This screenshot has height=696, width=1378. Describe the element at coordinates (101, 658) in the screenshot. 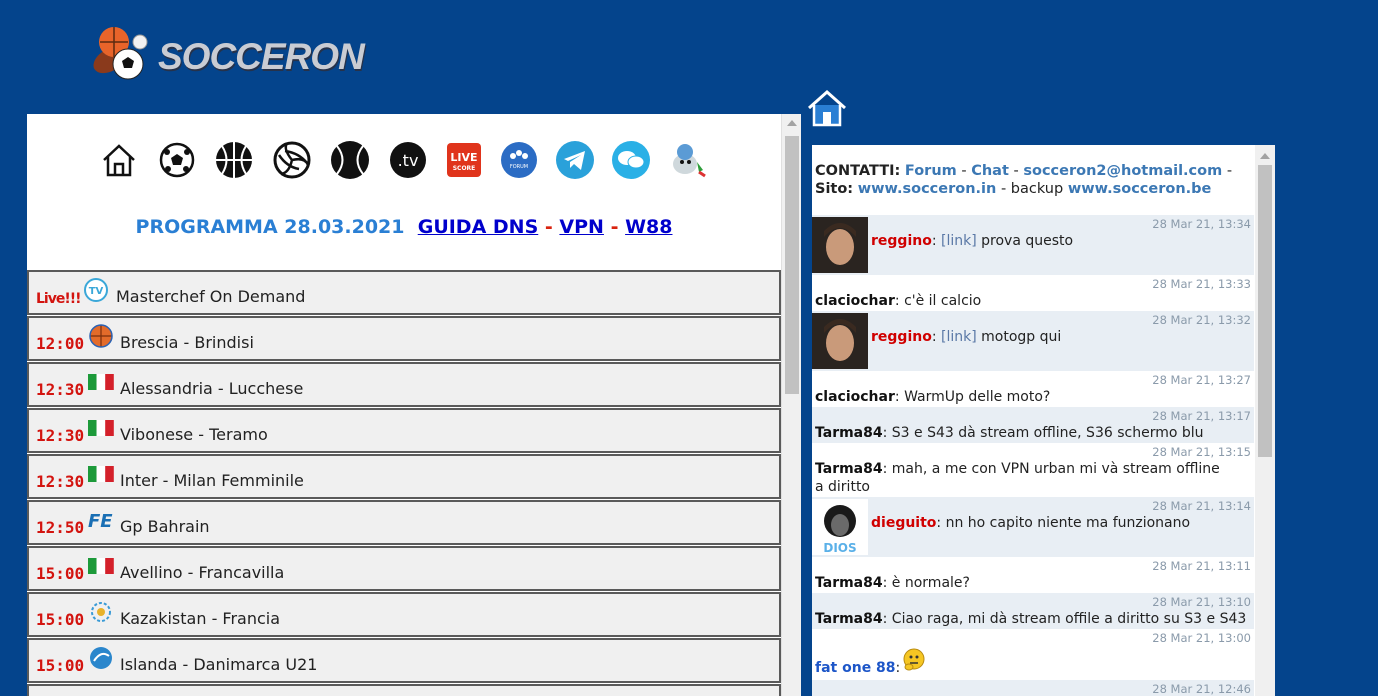

I see `under21-icon` at that location.